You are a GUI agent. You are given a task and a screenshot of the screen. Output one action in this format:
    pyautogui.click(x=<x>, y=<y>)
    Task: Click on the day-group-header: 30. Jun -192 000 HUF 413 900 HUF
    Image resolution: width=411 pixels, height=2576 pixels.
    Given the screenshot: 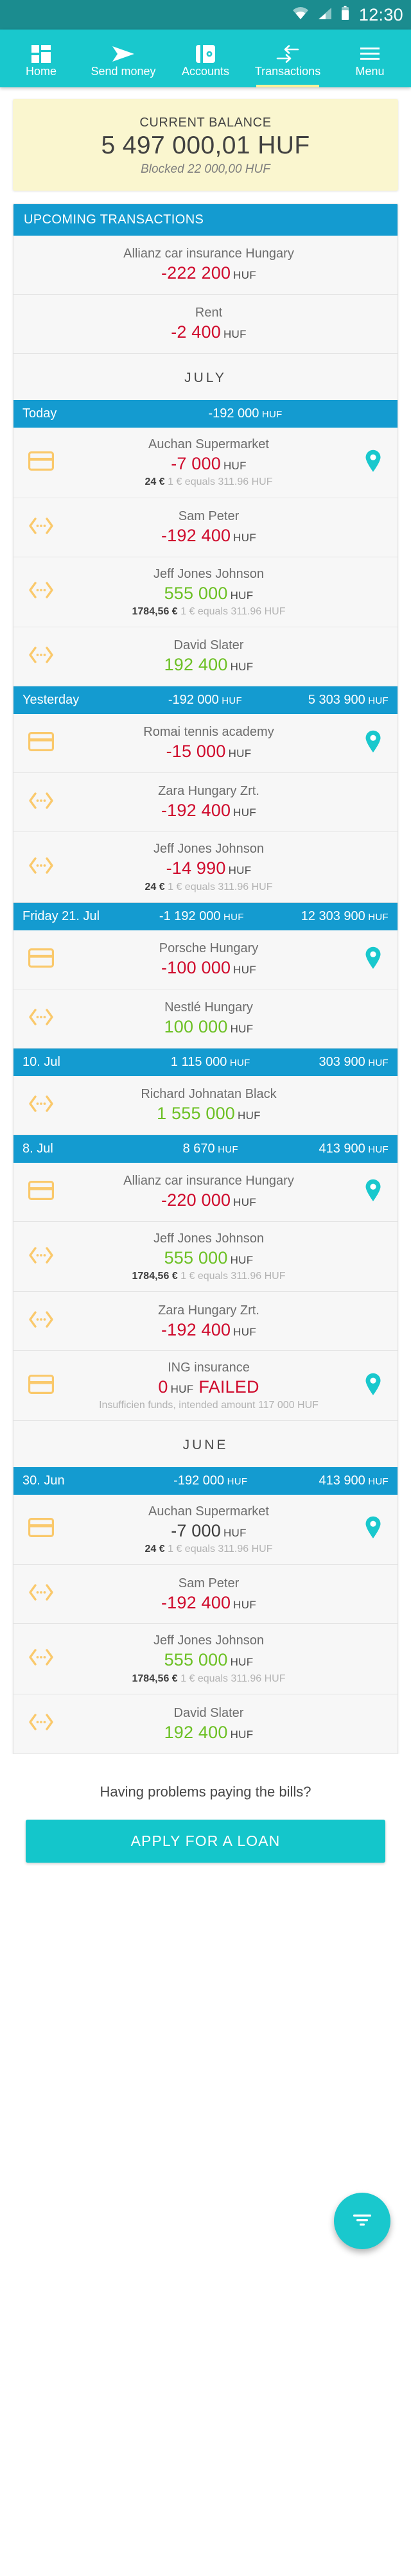 What is the action you would take?
    pyautogui.click(x=205, y=1480)
    